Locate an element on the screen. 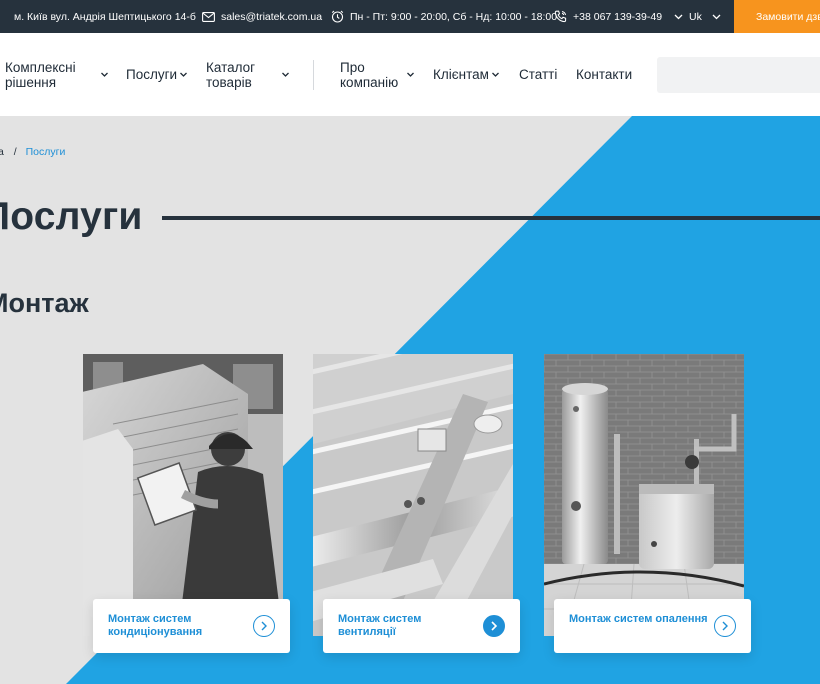 The image size is (820, 684). order-call-label: Замовити дзвінок is located at coordinates (788, 16).